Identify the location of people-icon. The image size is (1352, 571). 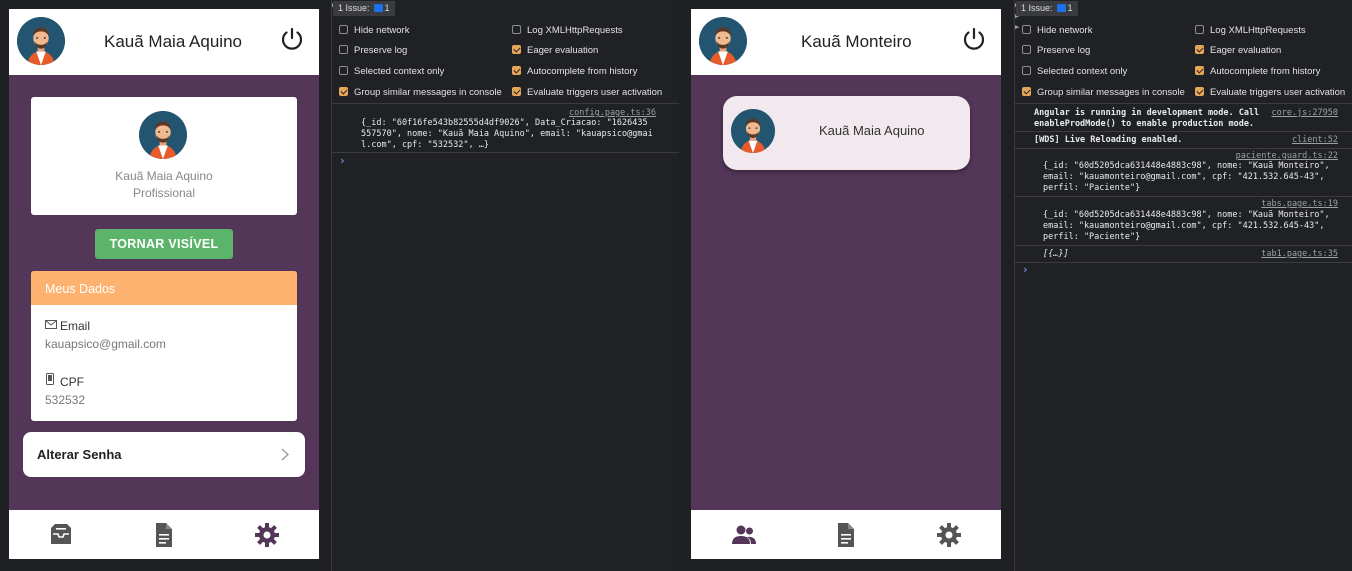
(744, 535).